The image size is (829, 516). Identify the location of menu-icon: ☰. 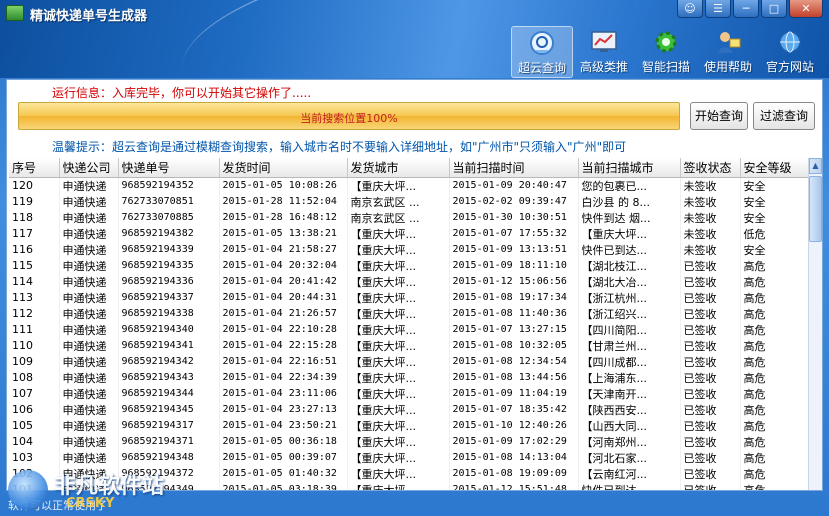
(718, 9).